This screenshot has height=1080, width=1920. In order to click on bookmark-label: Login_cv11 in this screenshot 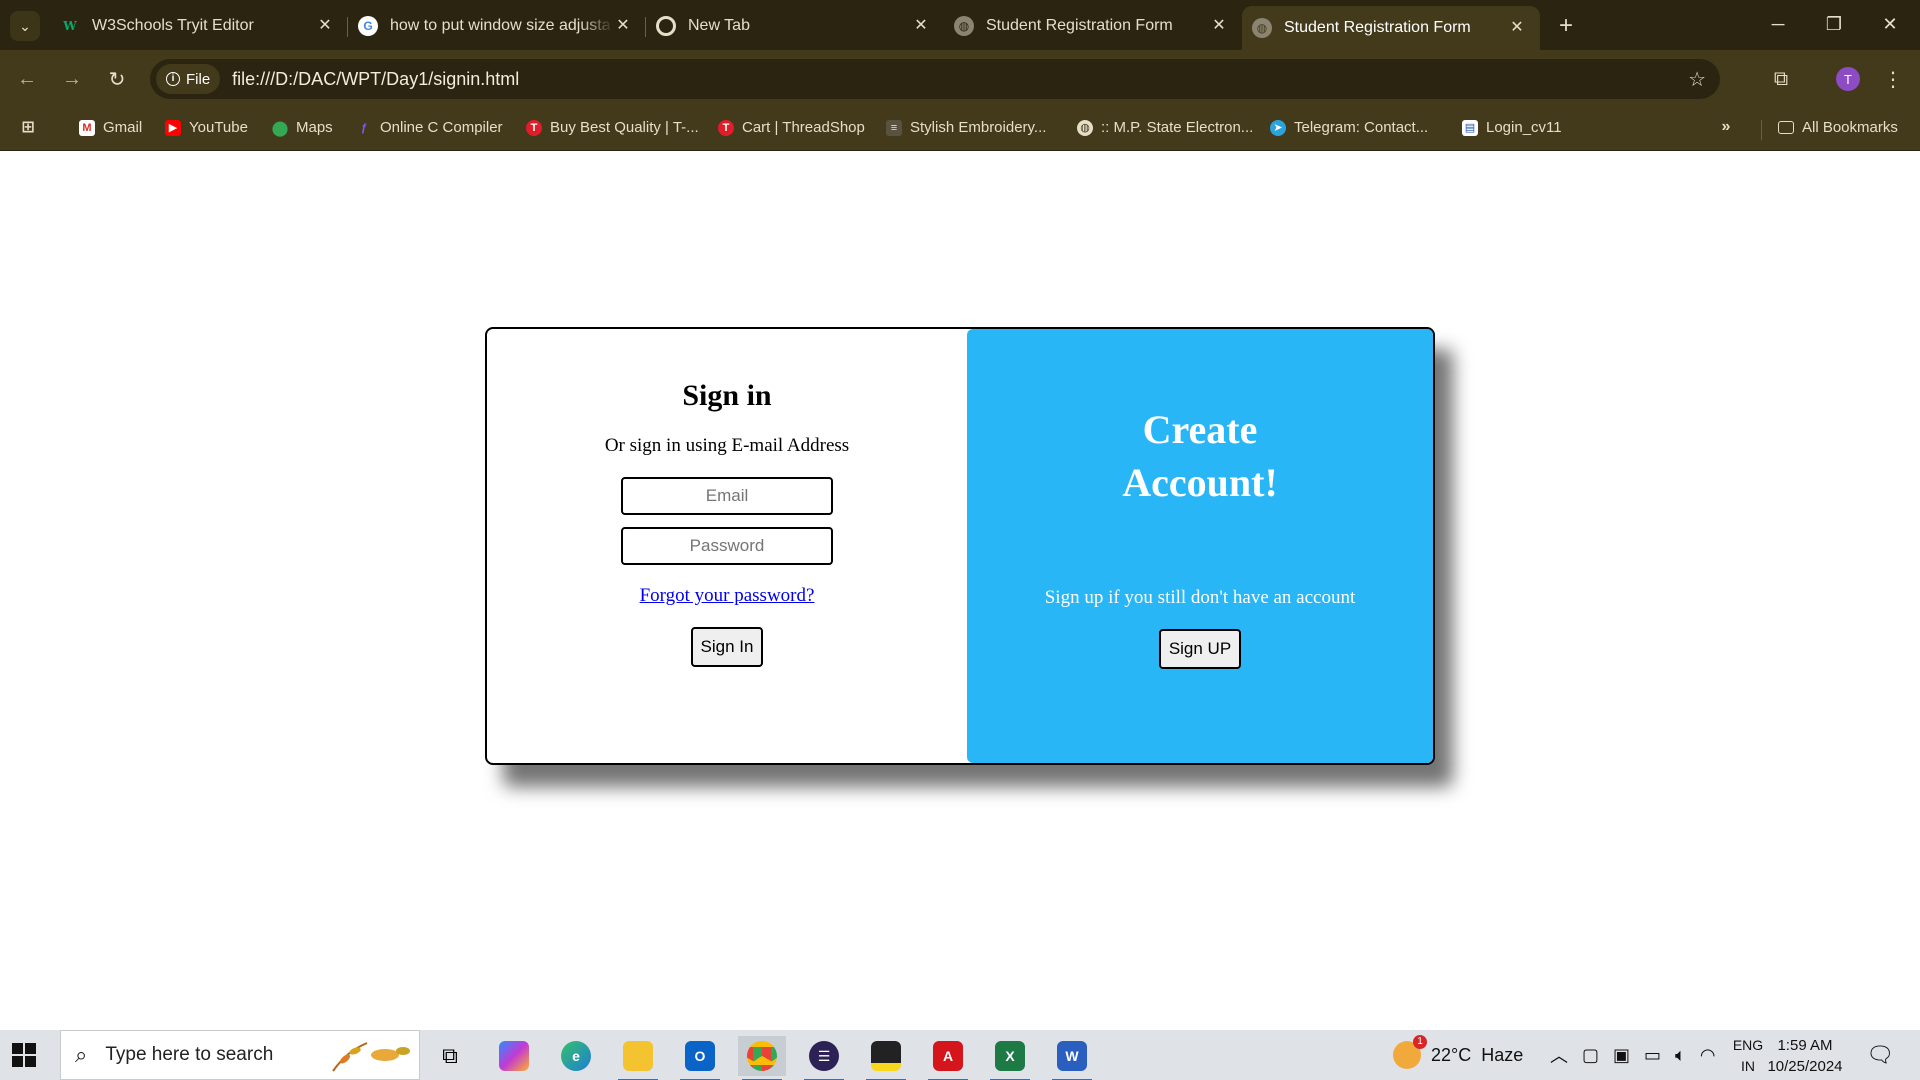, I will do `click(1524, 127)`.